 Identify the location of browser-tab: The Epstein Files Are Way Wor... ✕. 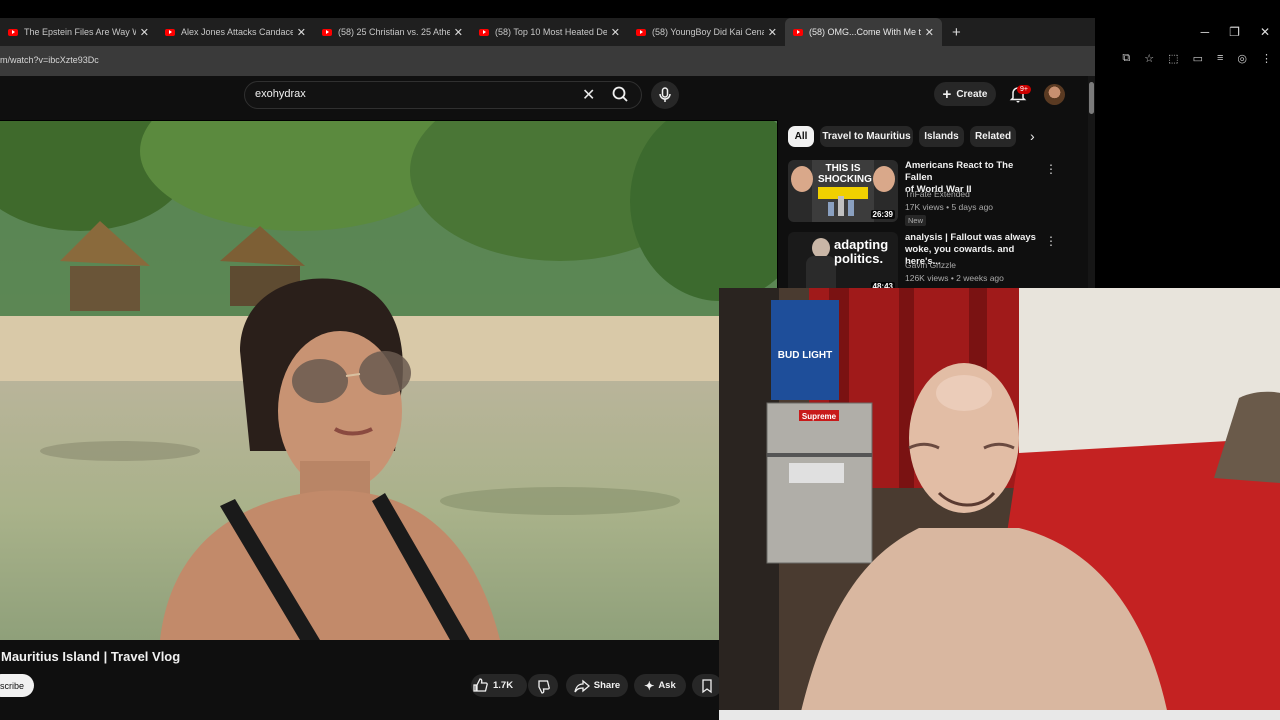
(78, 32).